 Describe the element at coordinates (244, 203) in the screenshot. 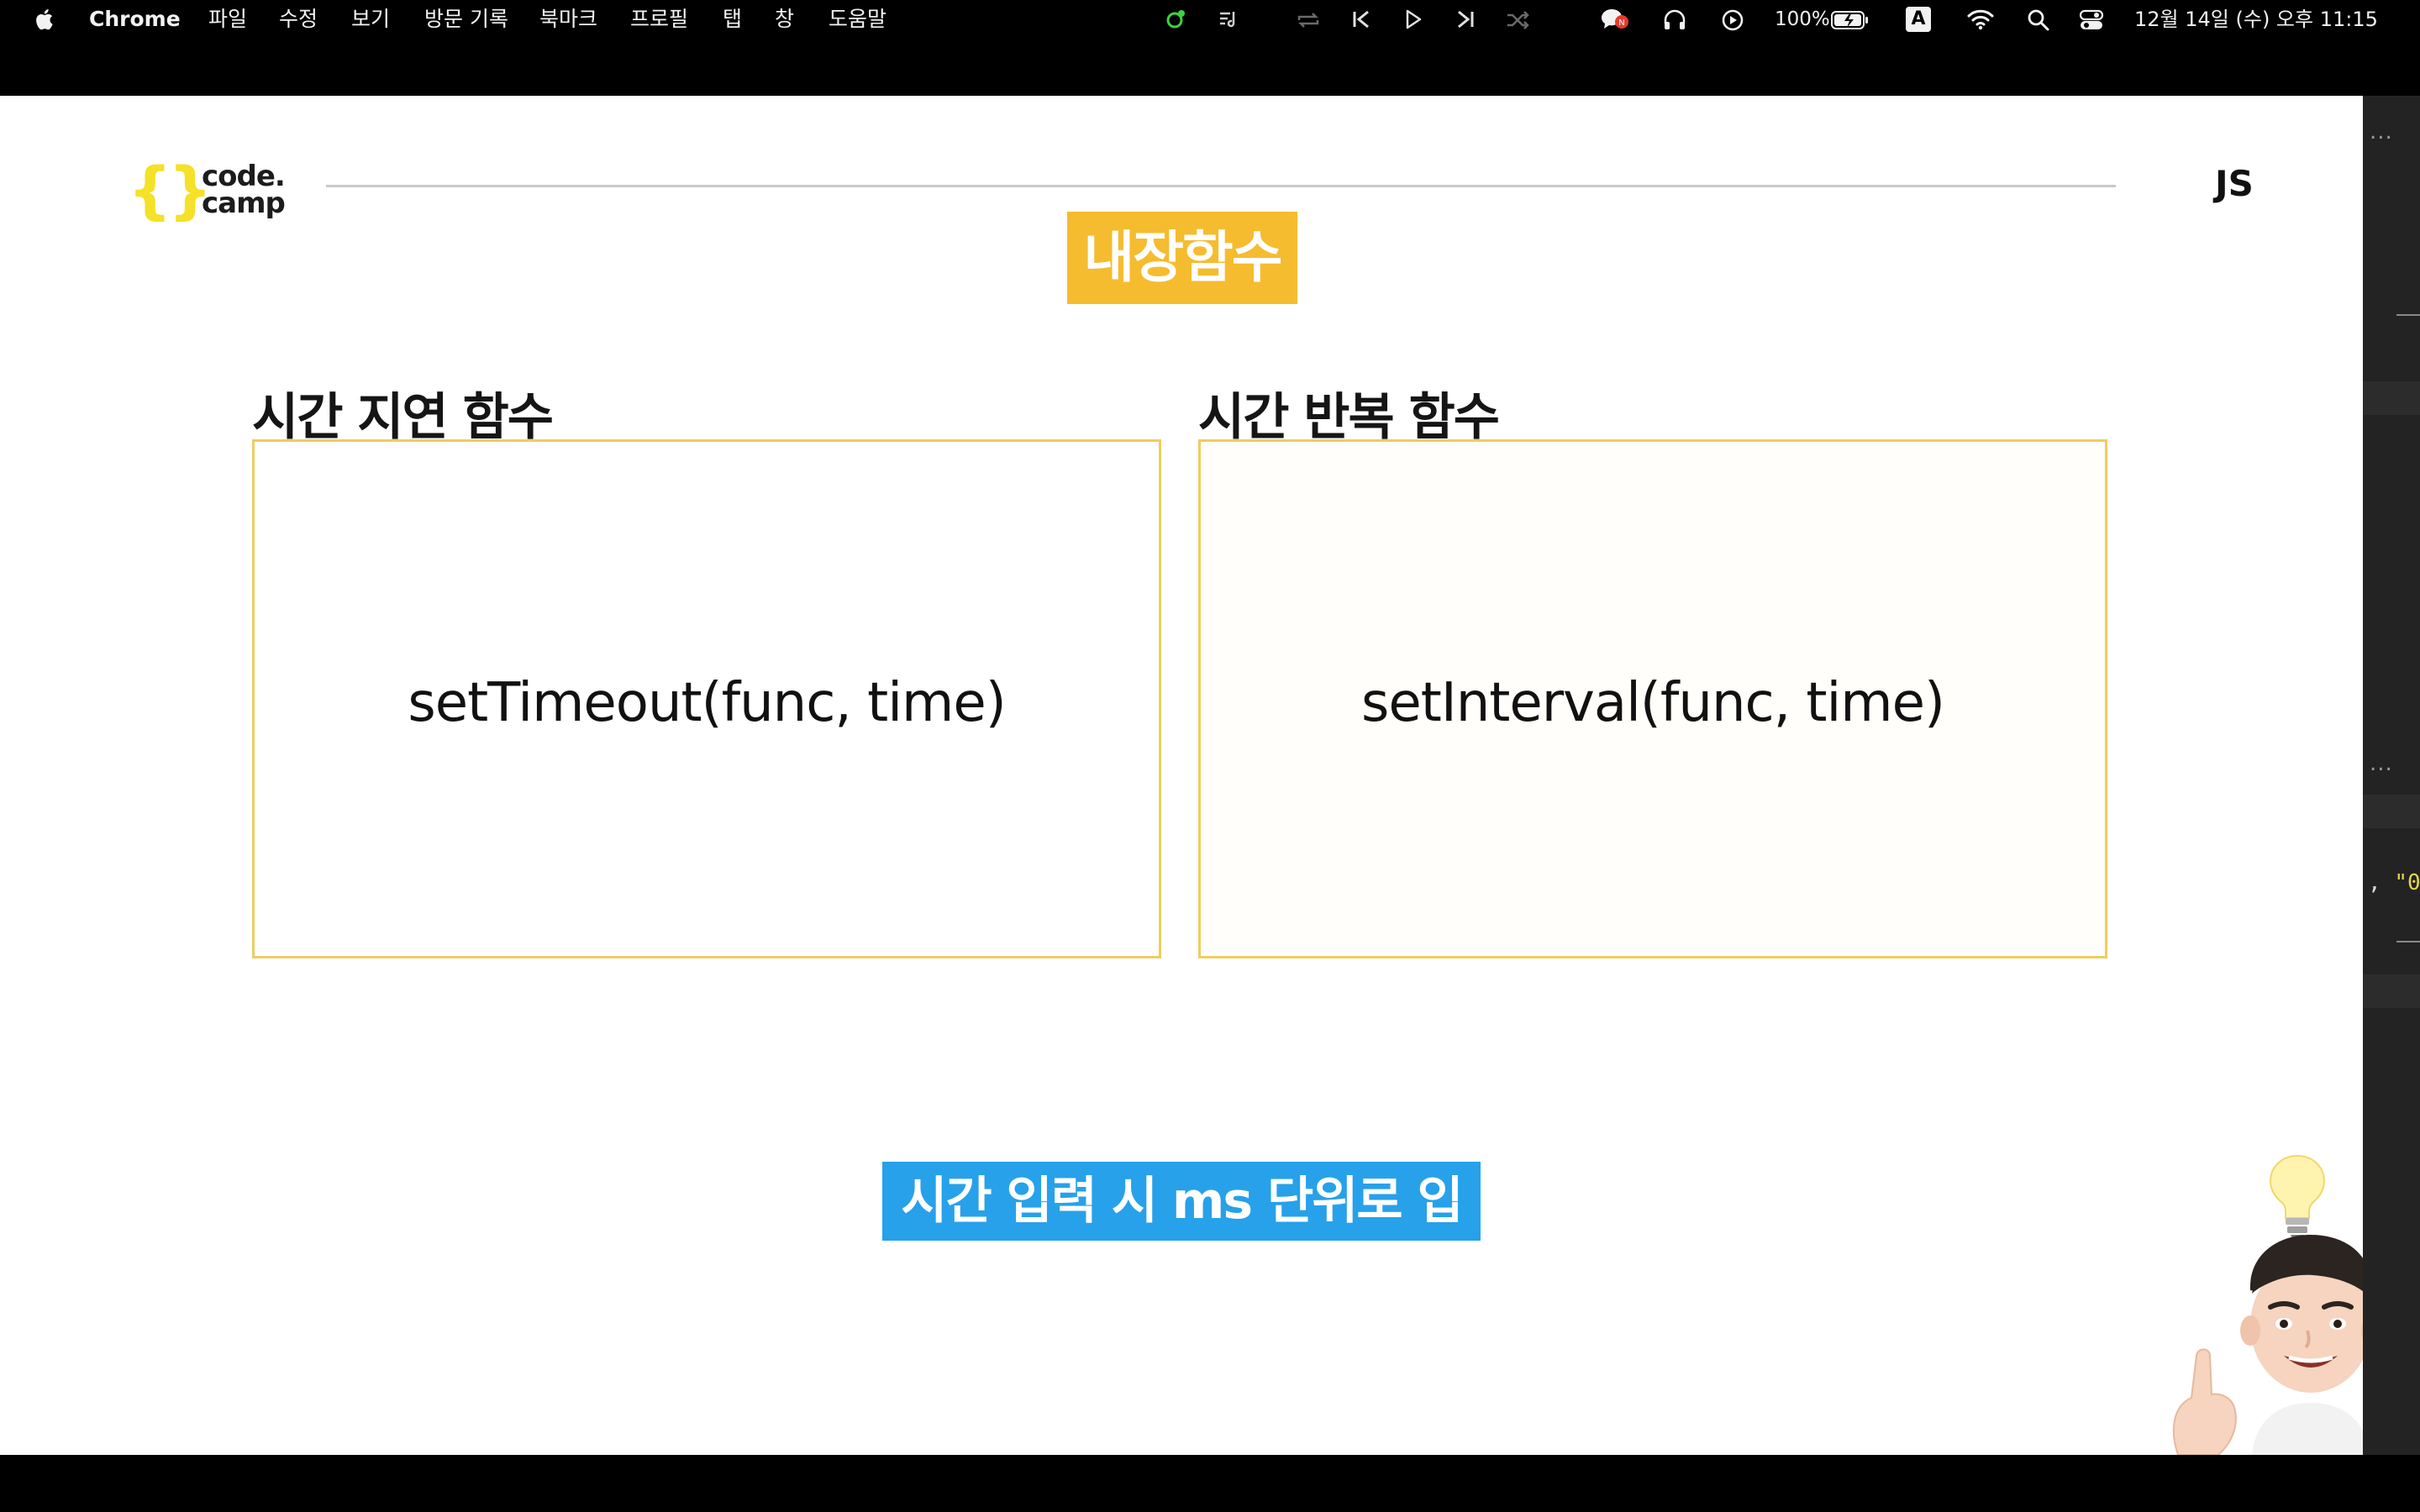

I see `logo-text-line2: camp` at that location.